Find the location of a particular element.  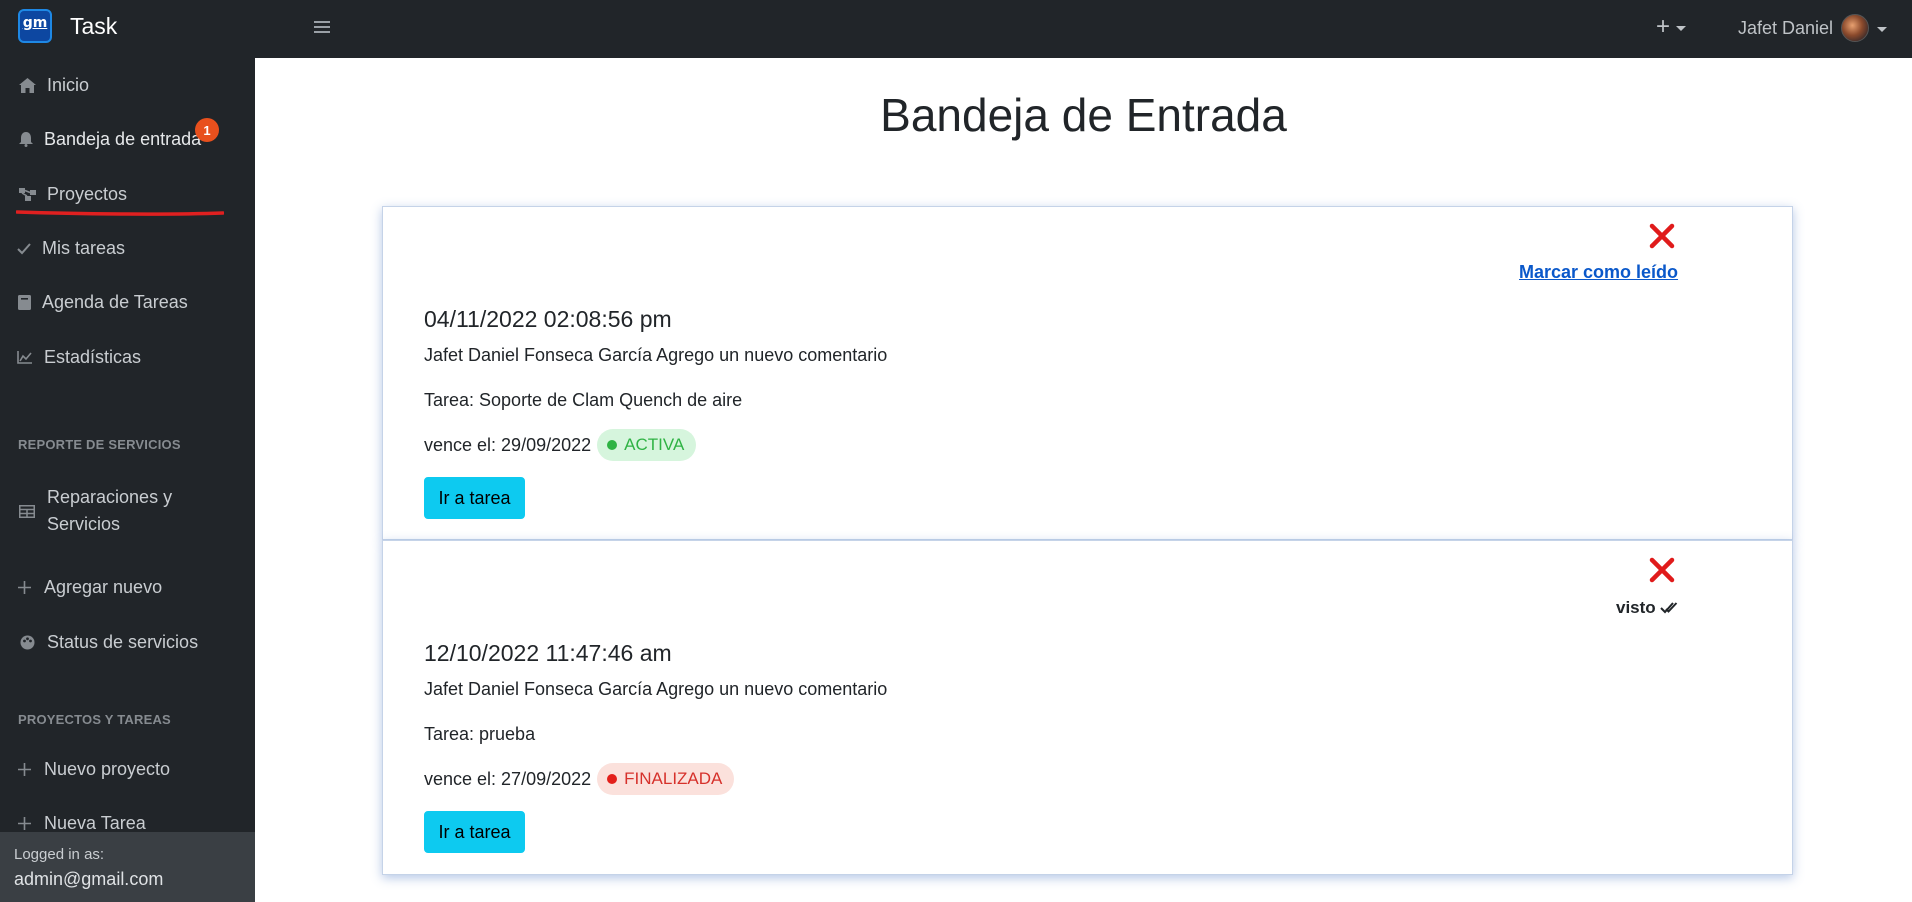

sidebar-item-agenda: Agenda de Tareas is located at coordinates (127, 302).